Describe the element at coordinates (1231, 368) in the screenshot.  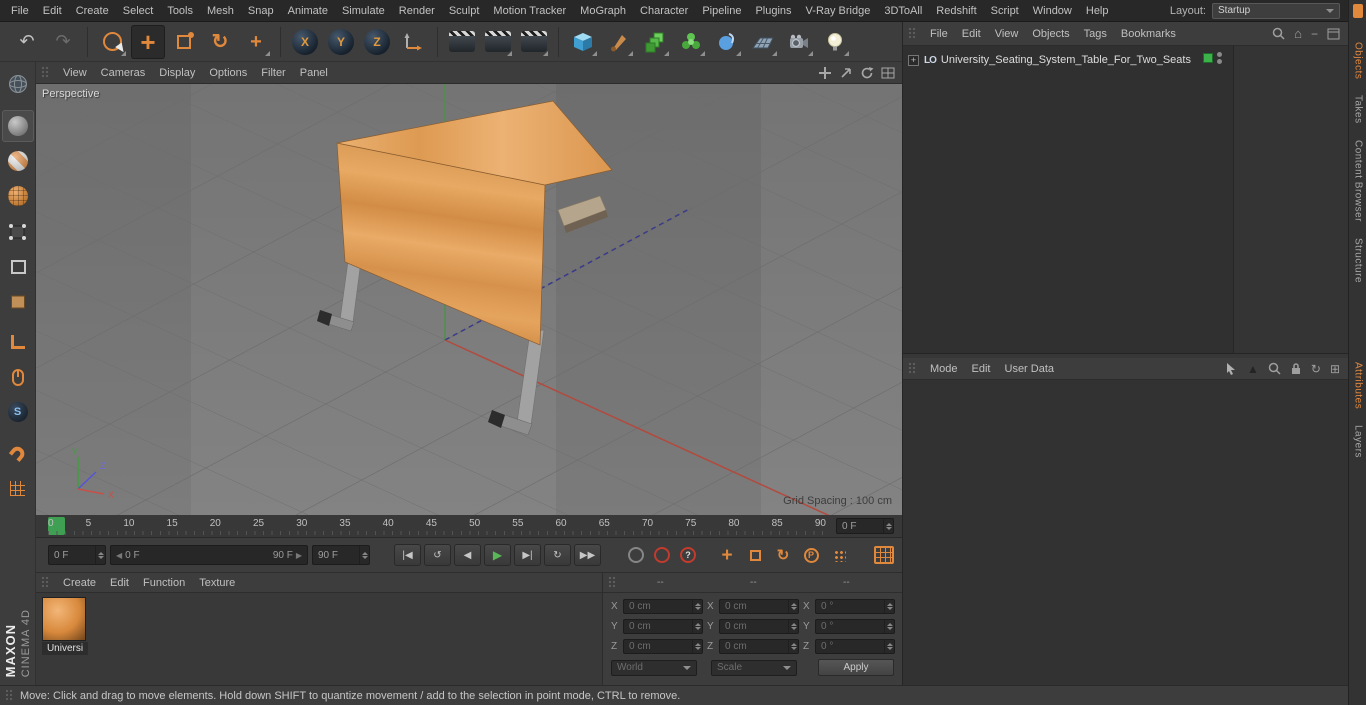
I see `cursor-icon` at that location.